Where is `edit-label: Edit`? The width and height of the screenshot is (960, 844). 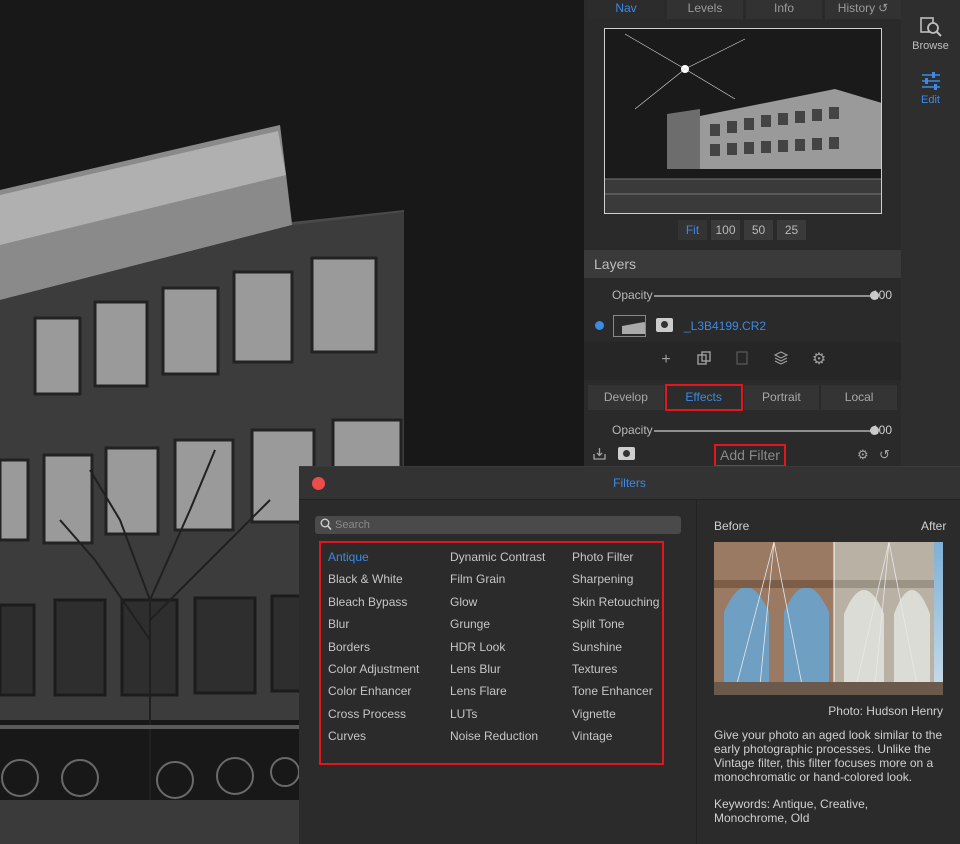
edit-label: Edit is located at coordinates (930, 100).